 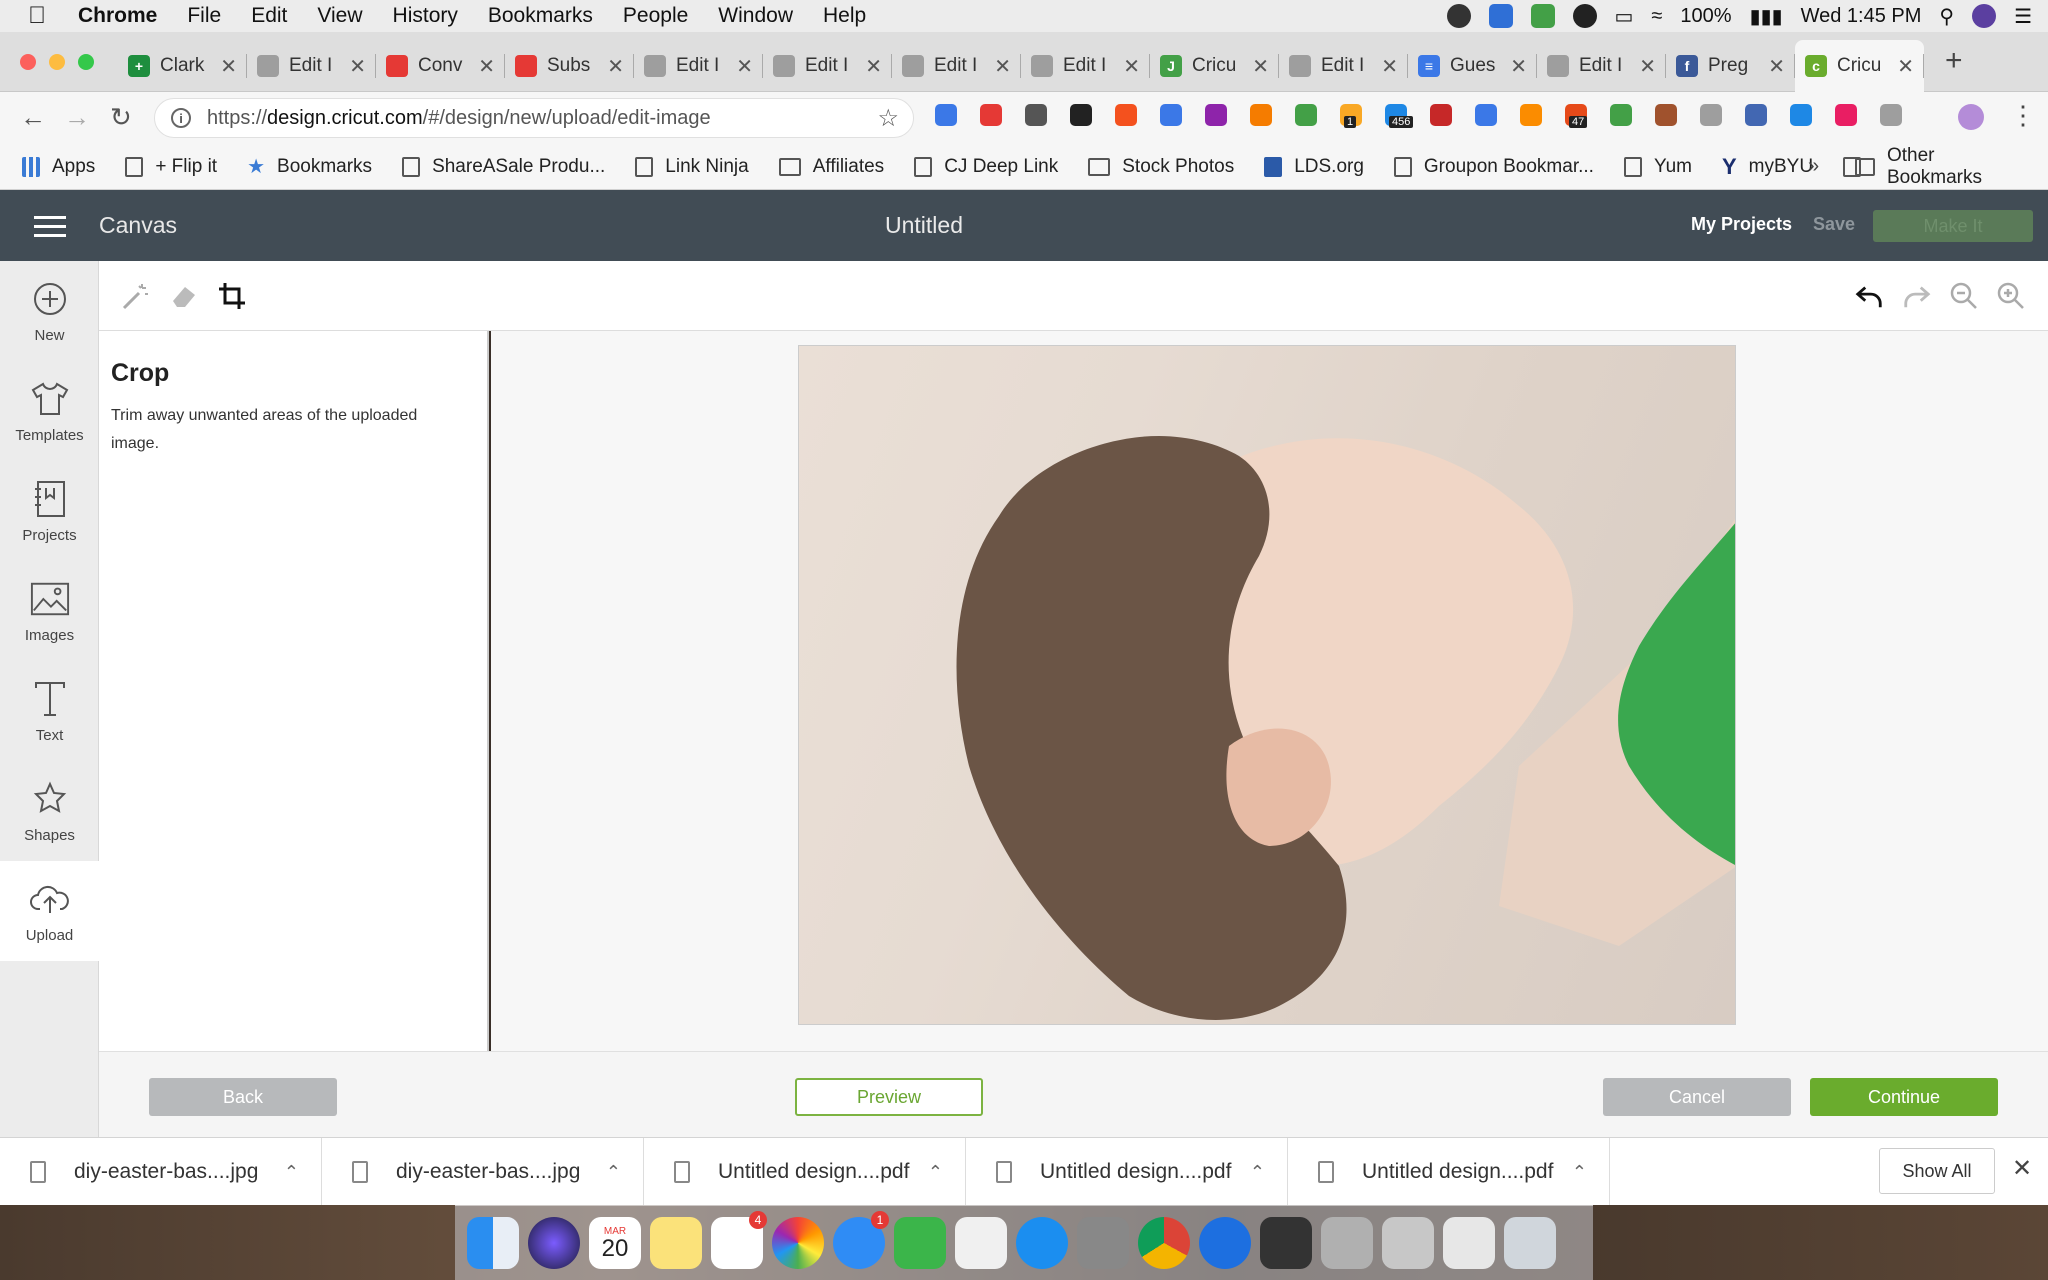 I want to click on tray-creative-cloud-icon, so click(x=1584, y=16).